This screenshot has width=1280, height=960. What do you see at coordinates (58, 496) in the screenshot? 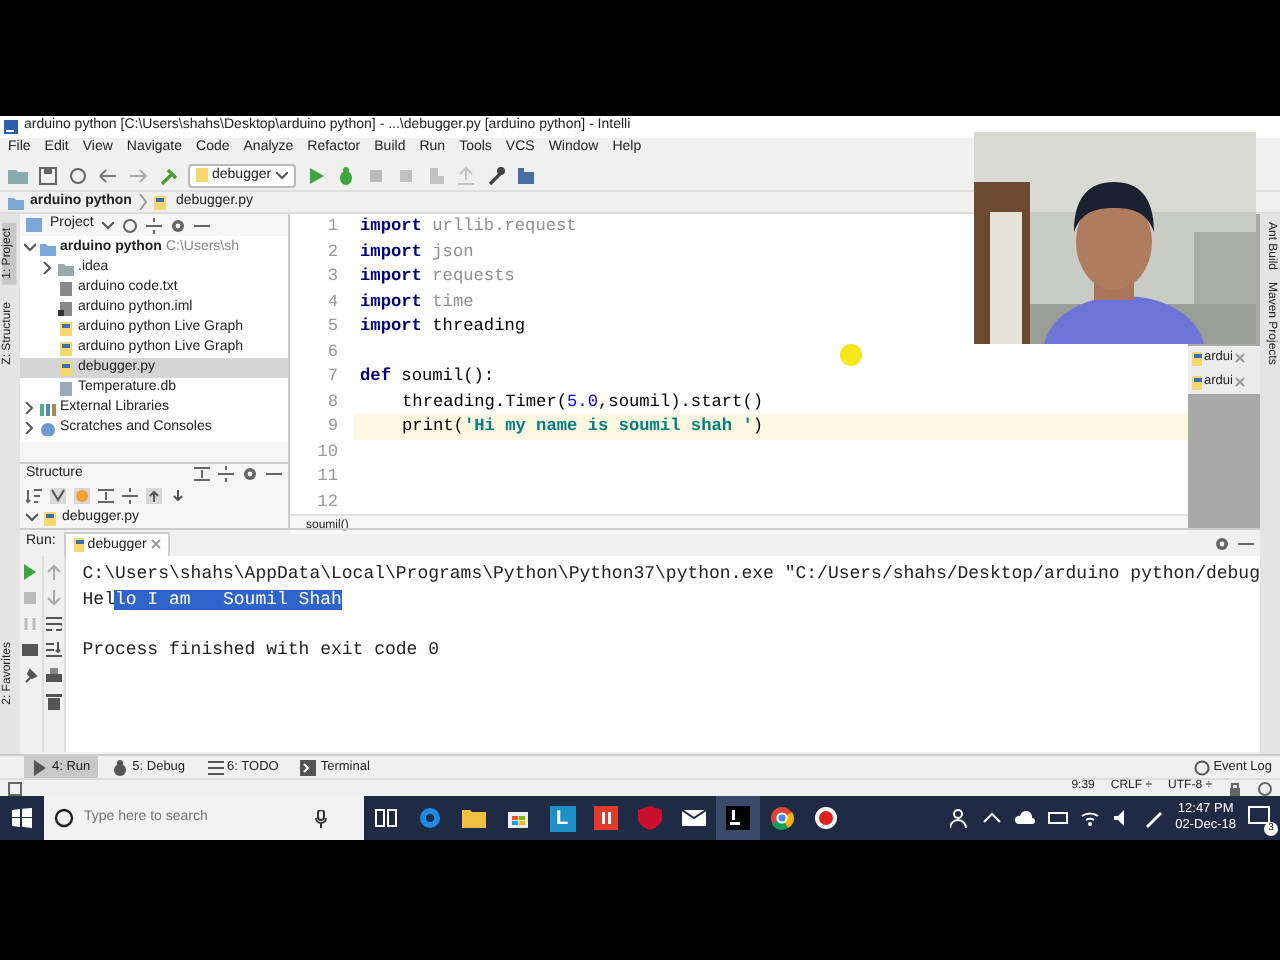
I see `filter-icon` at bounding box center [58, 496].